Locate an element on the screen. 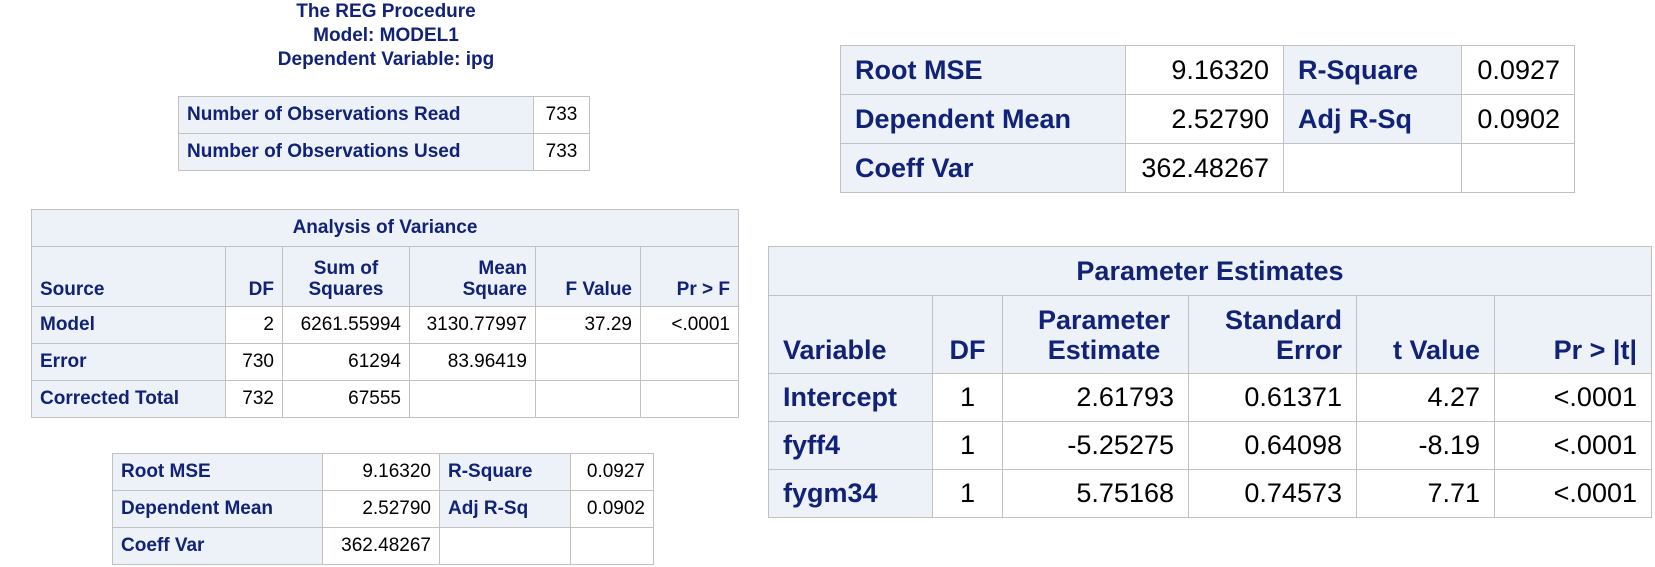 The image size is (1655, 567). anova-f: 37.29 is located at coordinates (588, 325).